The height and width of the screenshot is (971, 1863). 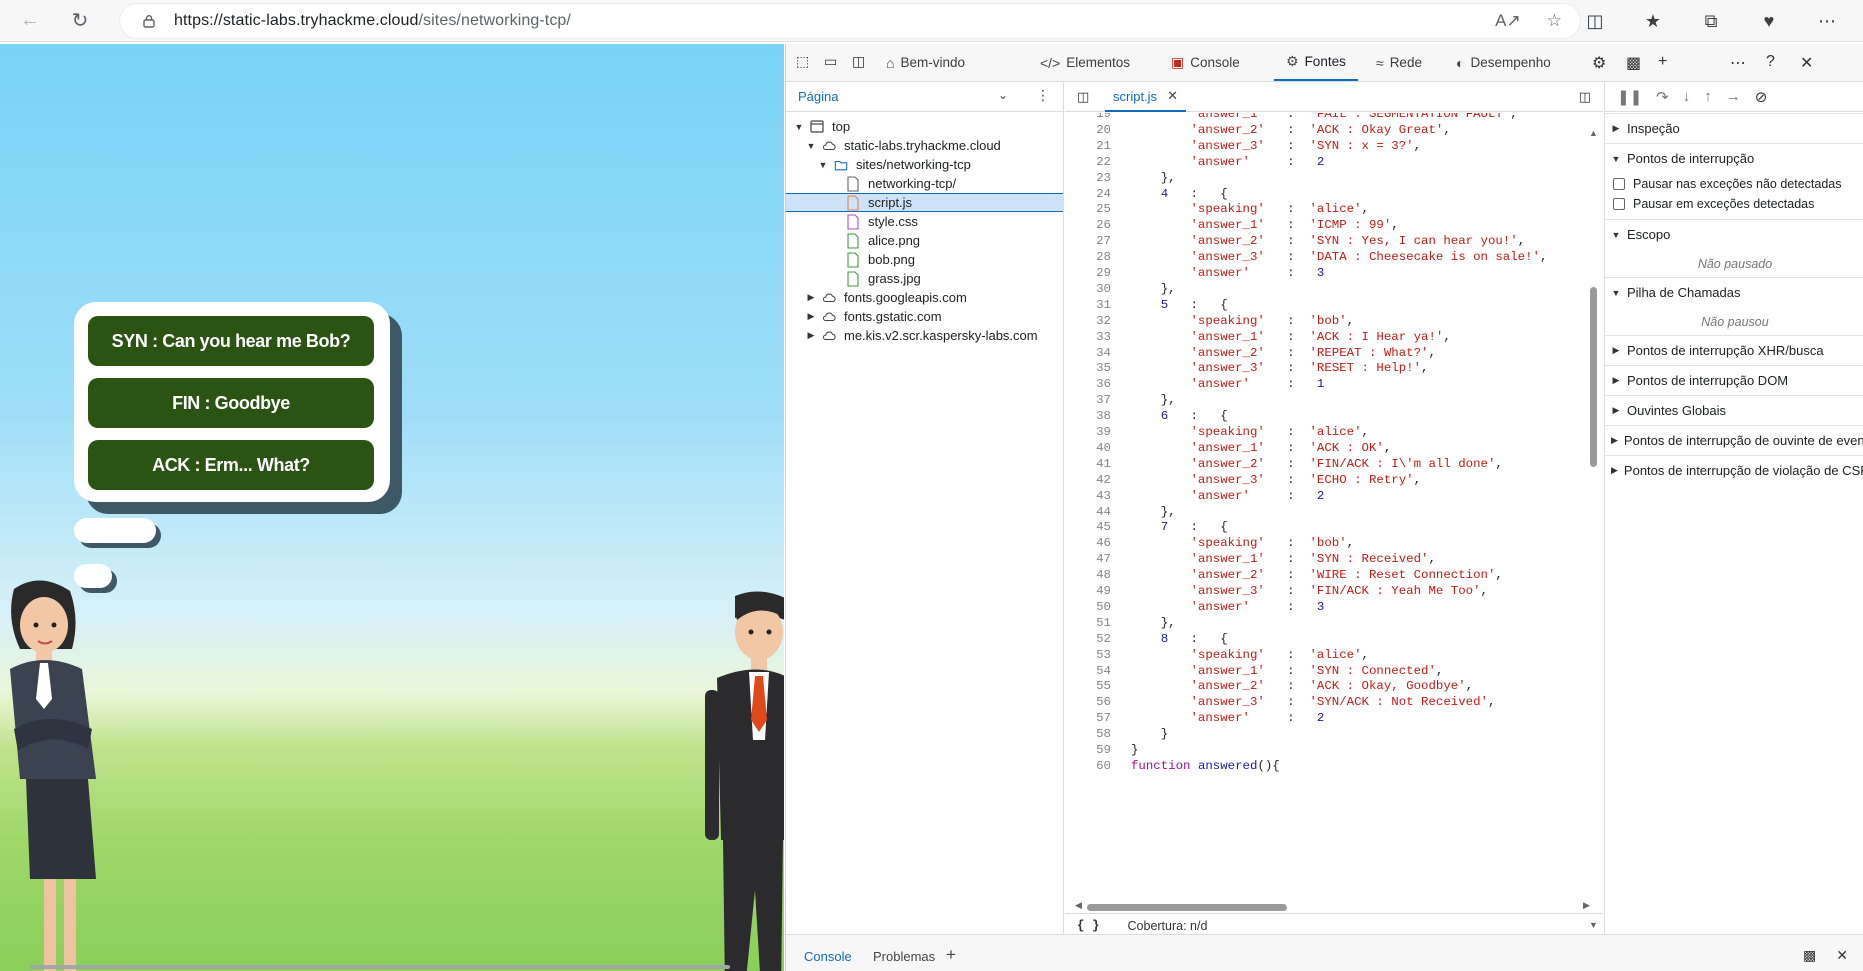 What do you see at coordinates (1734, 350) in the screenshot?
I see `debugger-section-header: ▶ Pontos de interrupção XHR/busca` at bounding box center [1734, 350].